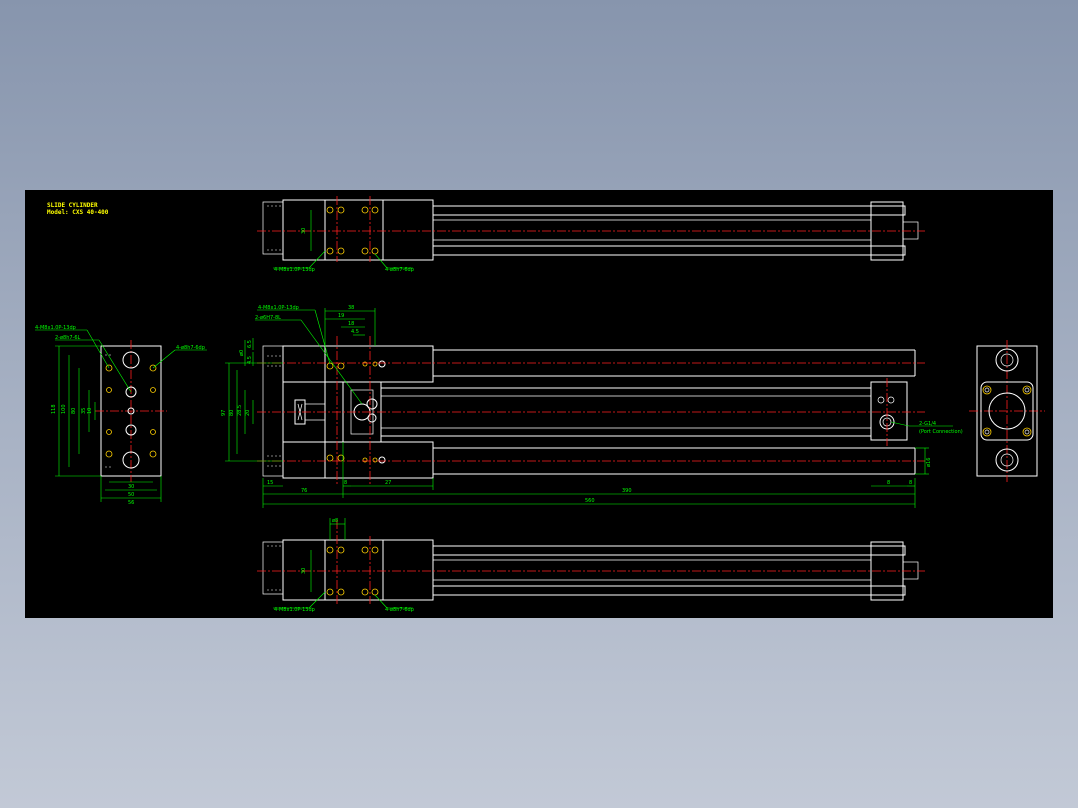 The height and width of the screenshot is (808, 1078). Describe the element at coordinates (358, 460) in the screenshot. I see `main-view-lower-block` at that location.